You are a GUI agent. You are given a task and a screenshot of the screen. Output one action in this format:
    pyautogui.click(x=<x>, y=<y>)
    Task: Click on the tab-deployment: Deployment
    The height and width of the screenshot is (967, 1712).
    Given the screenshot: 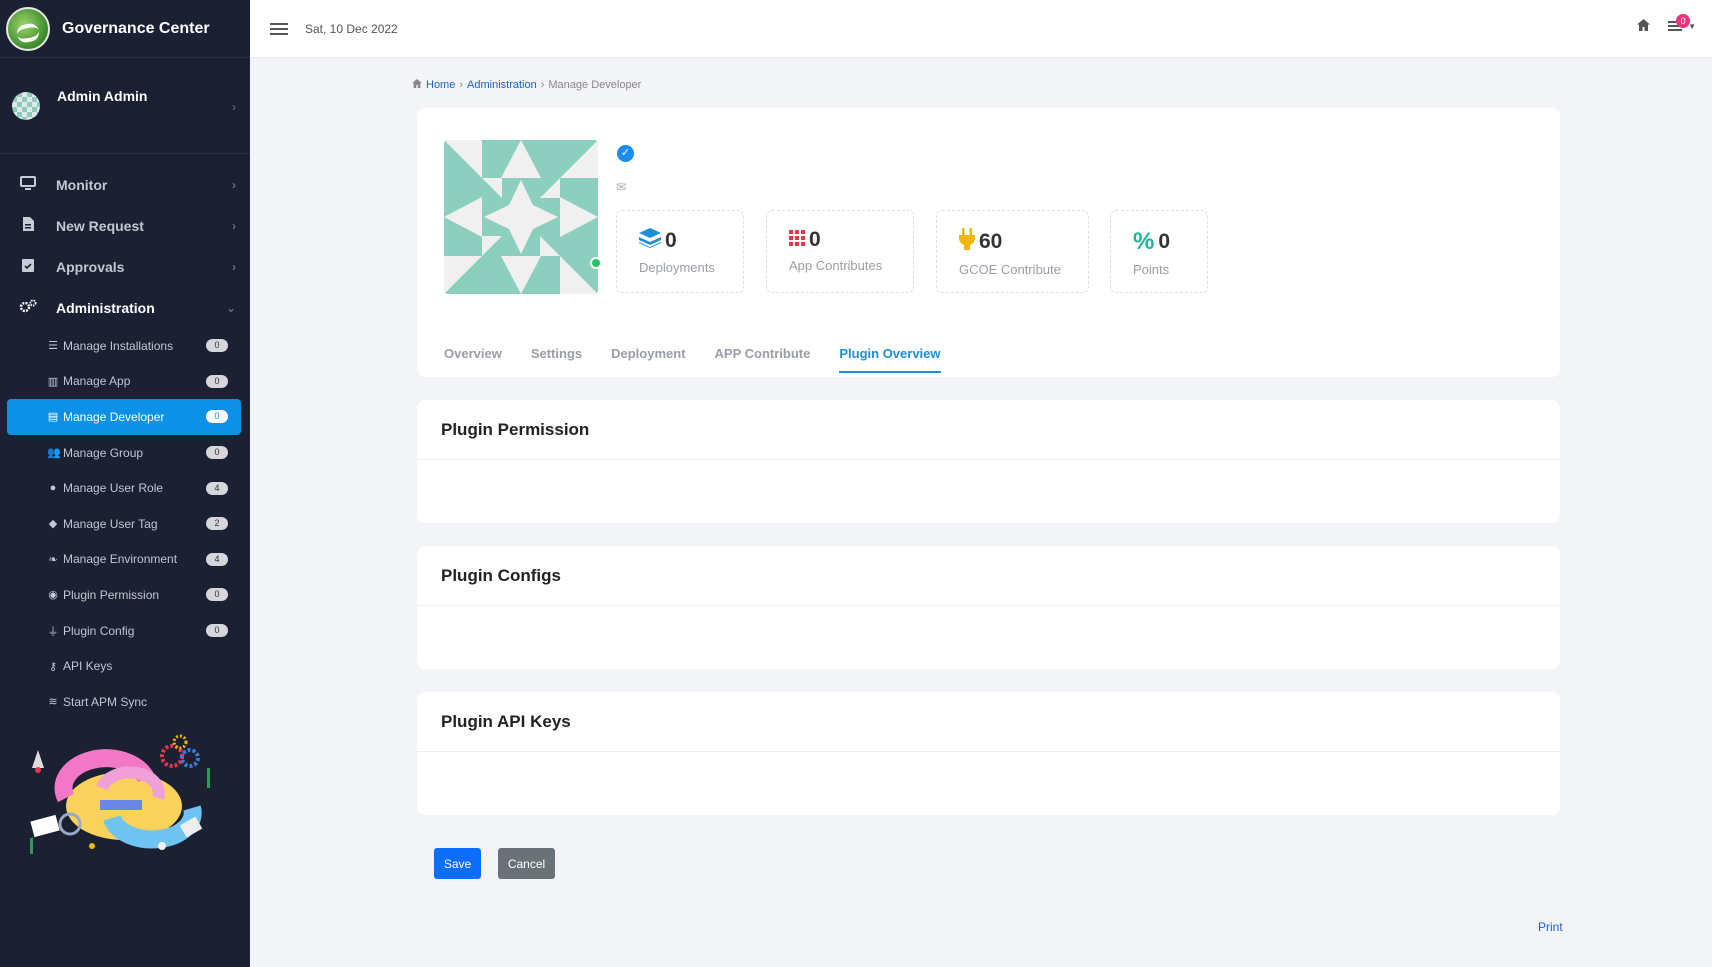 What is the action you would take?
    pyautogui.click(x=648, y=359)
    